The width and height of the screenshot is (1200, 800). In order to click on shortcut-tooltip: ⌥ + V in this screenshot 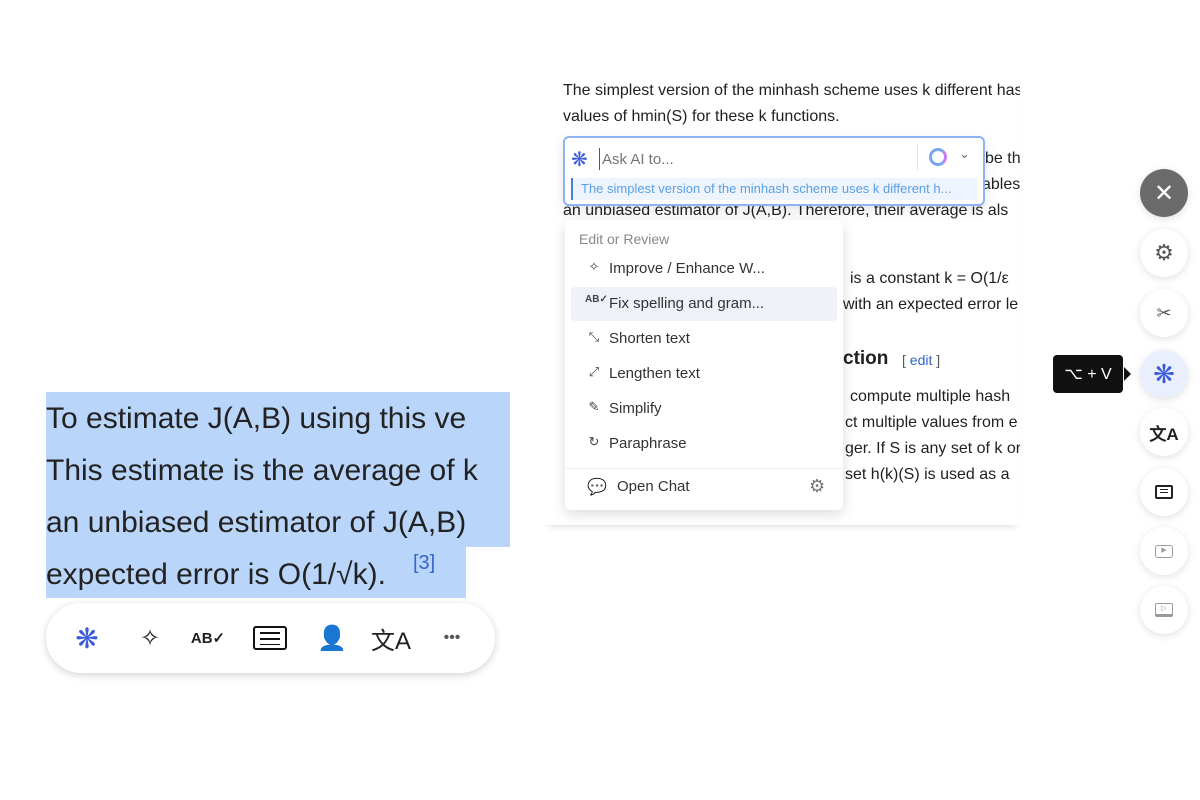, I will do `click(1092, 374)`.